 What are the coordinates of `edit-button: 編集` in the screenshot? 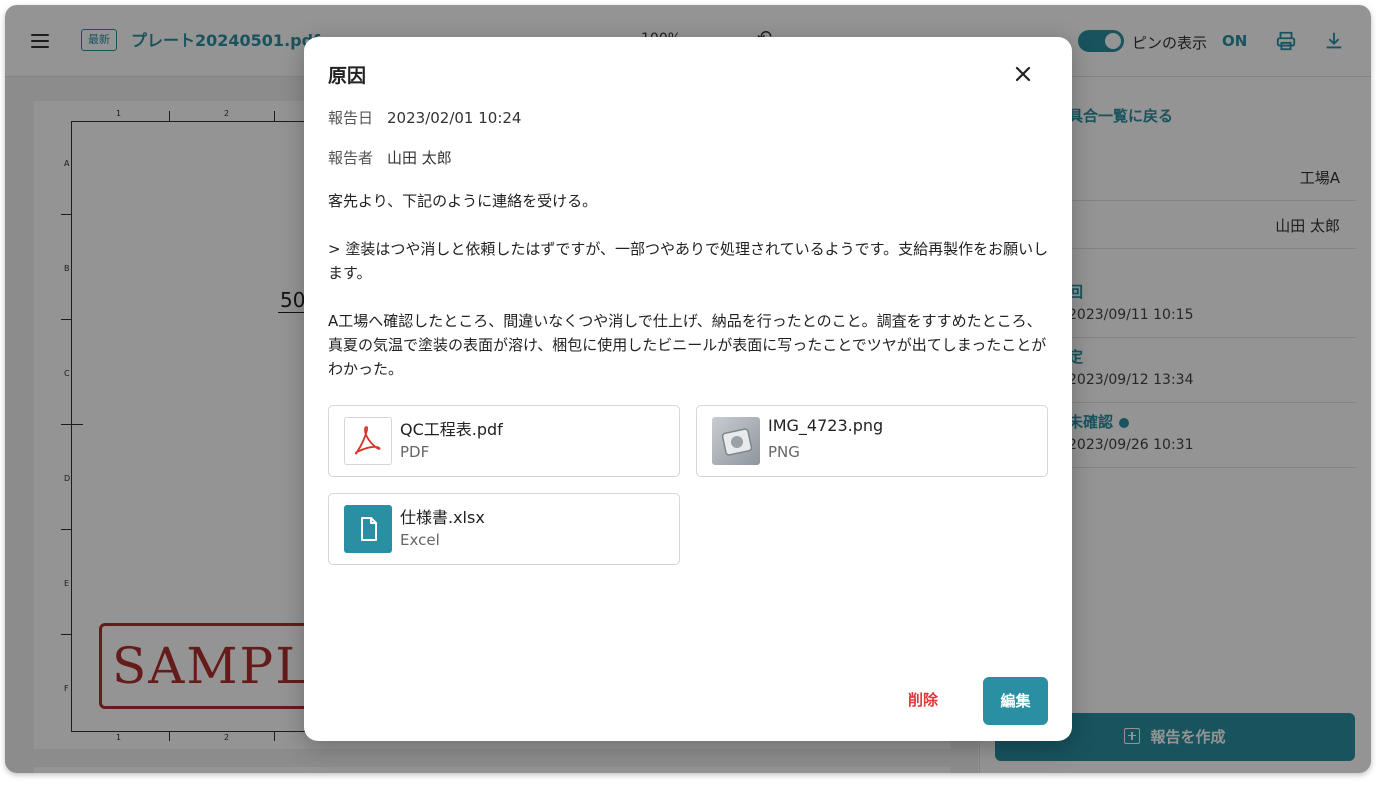 It's located at (1015, 701).